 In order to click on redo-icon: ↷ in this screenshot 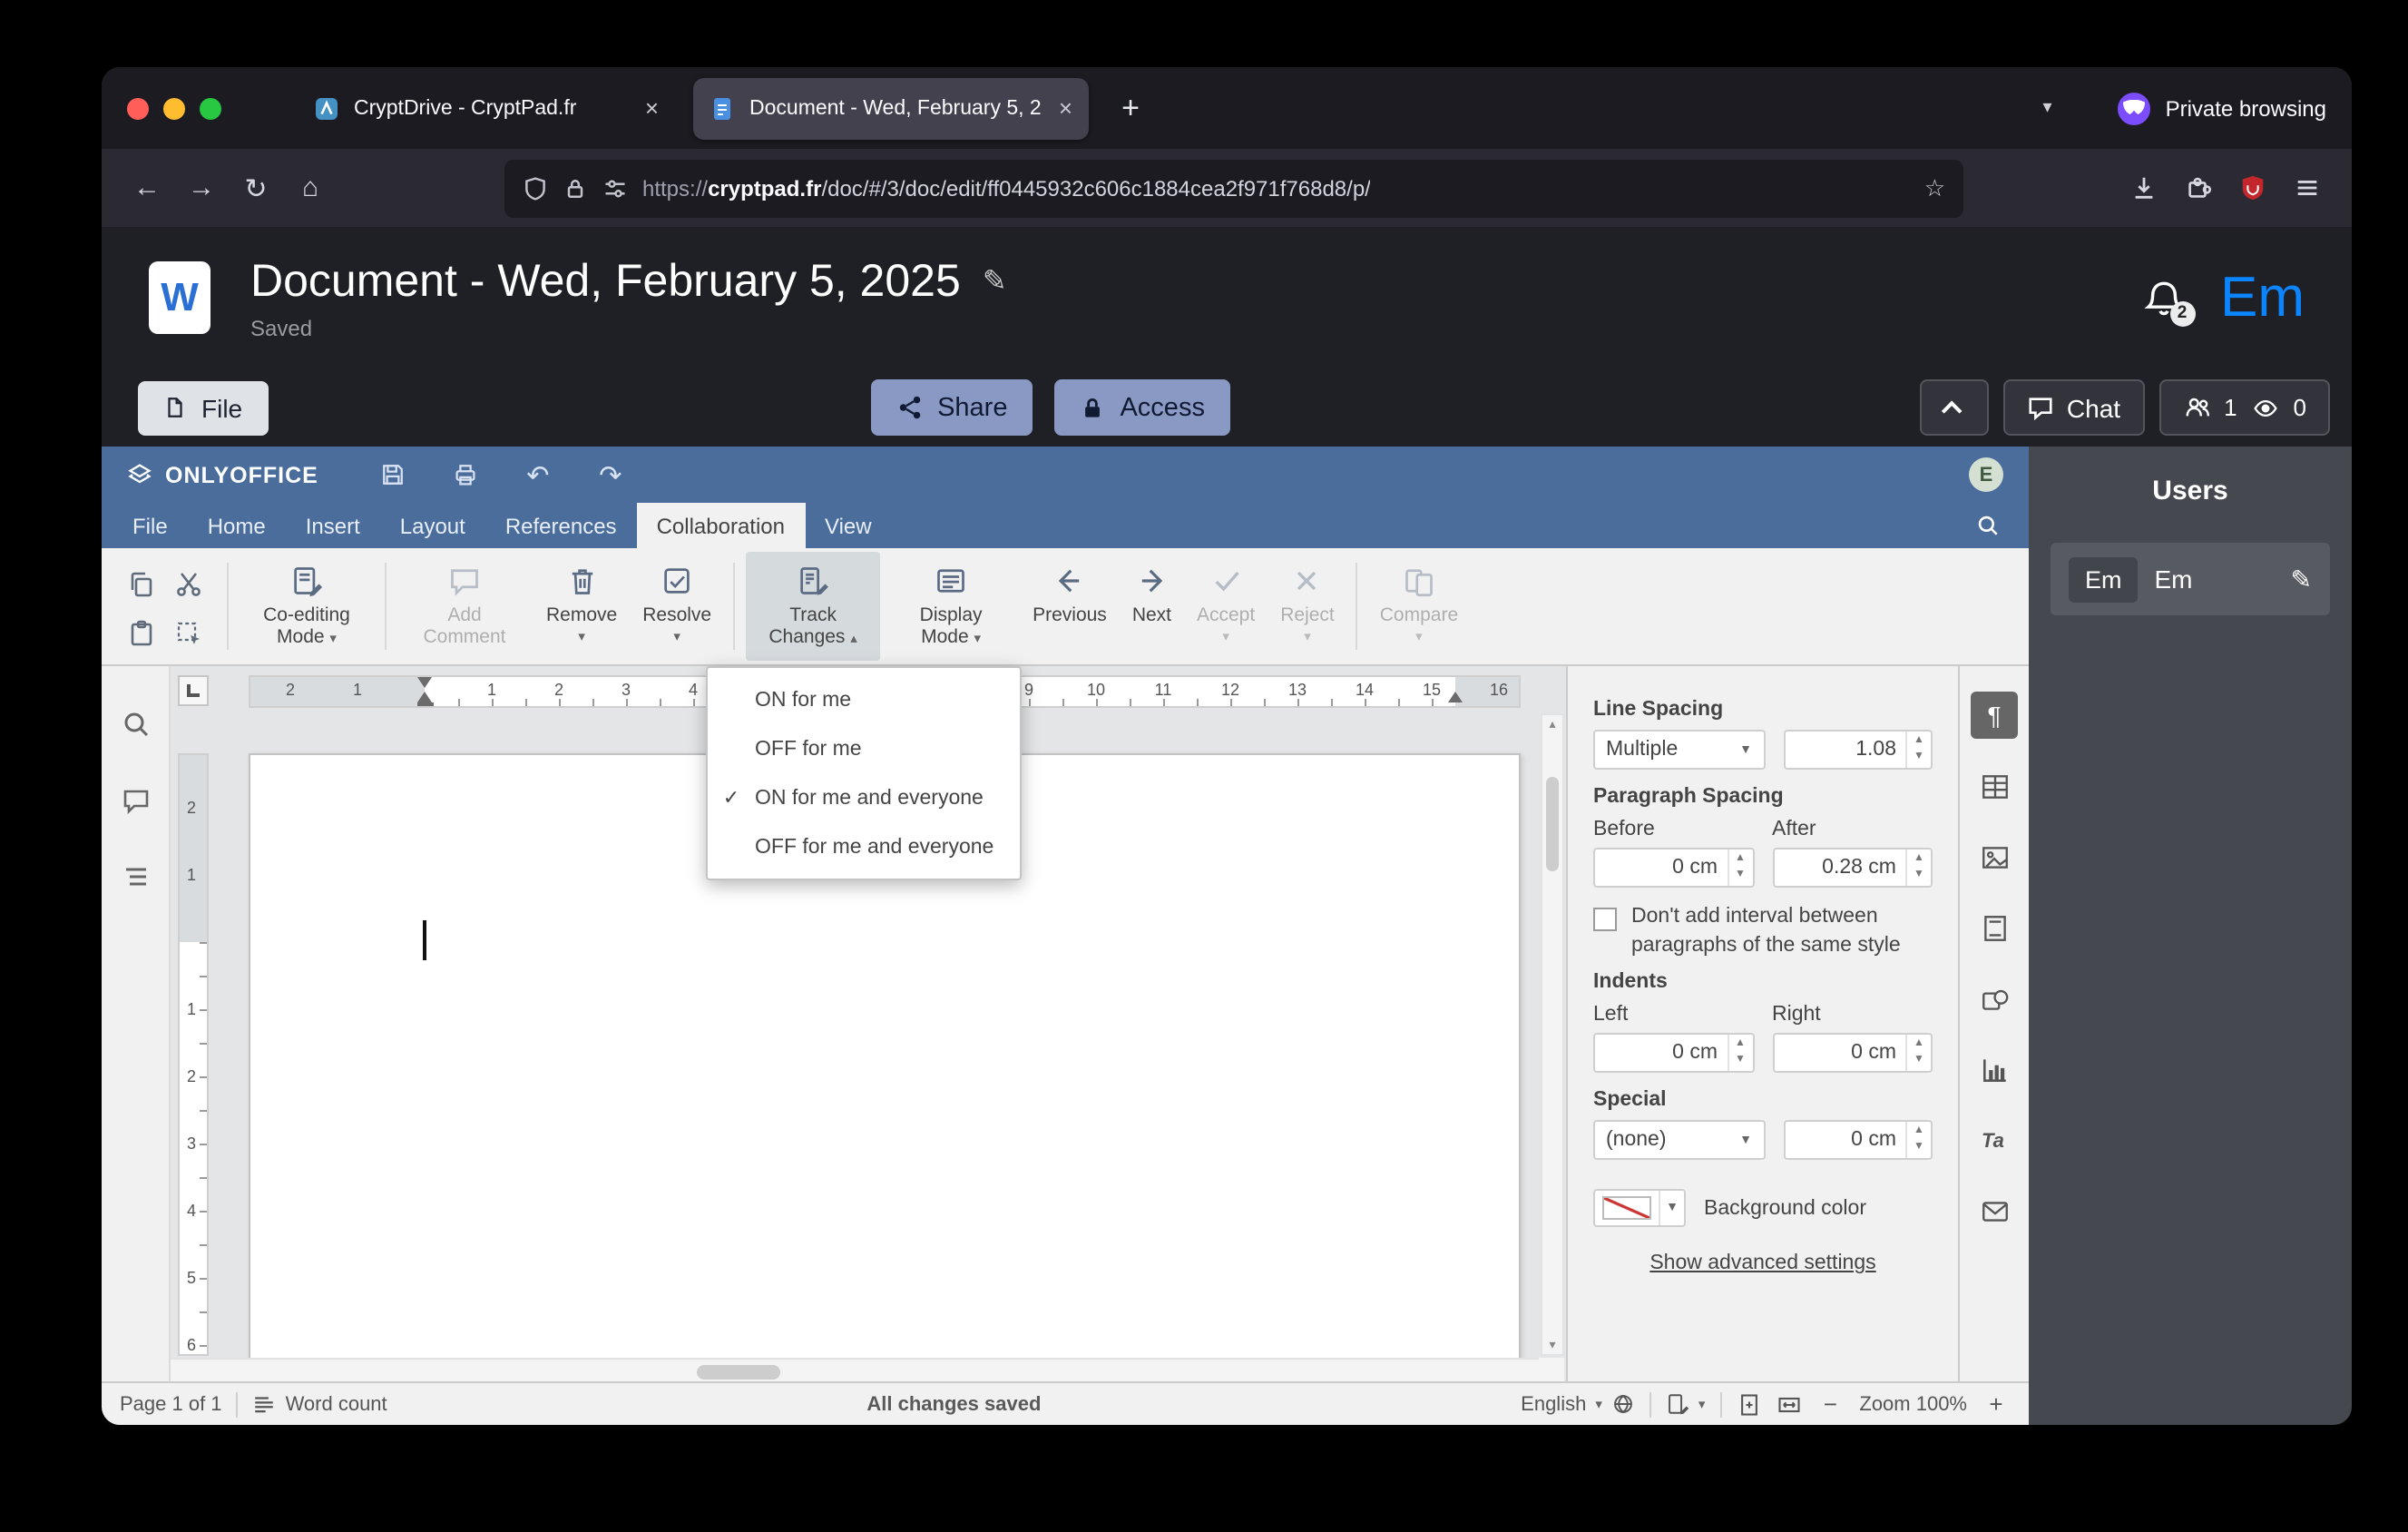, I will do `click(610, 474)`.